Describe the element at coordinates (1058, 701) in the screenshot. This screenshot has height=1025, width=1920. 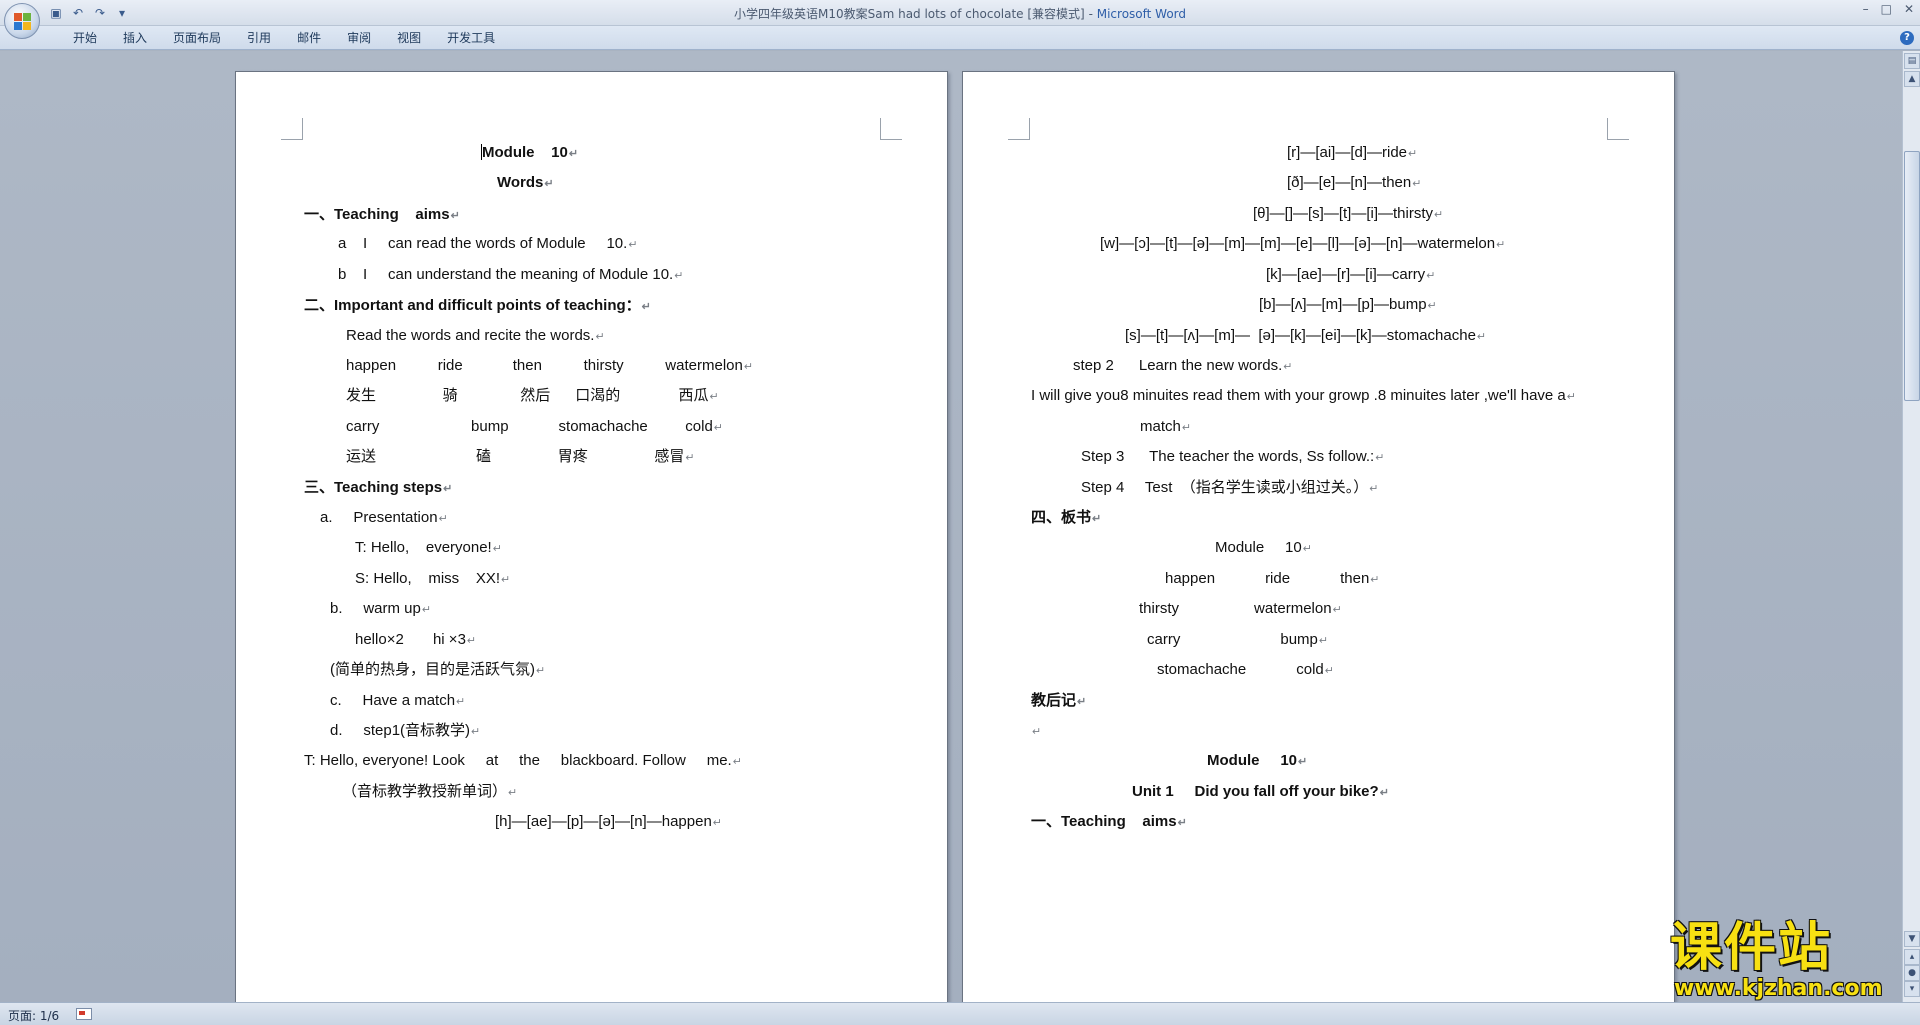
I see `document-line: 教后记↵` at that location.